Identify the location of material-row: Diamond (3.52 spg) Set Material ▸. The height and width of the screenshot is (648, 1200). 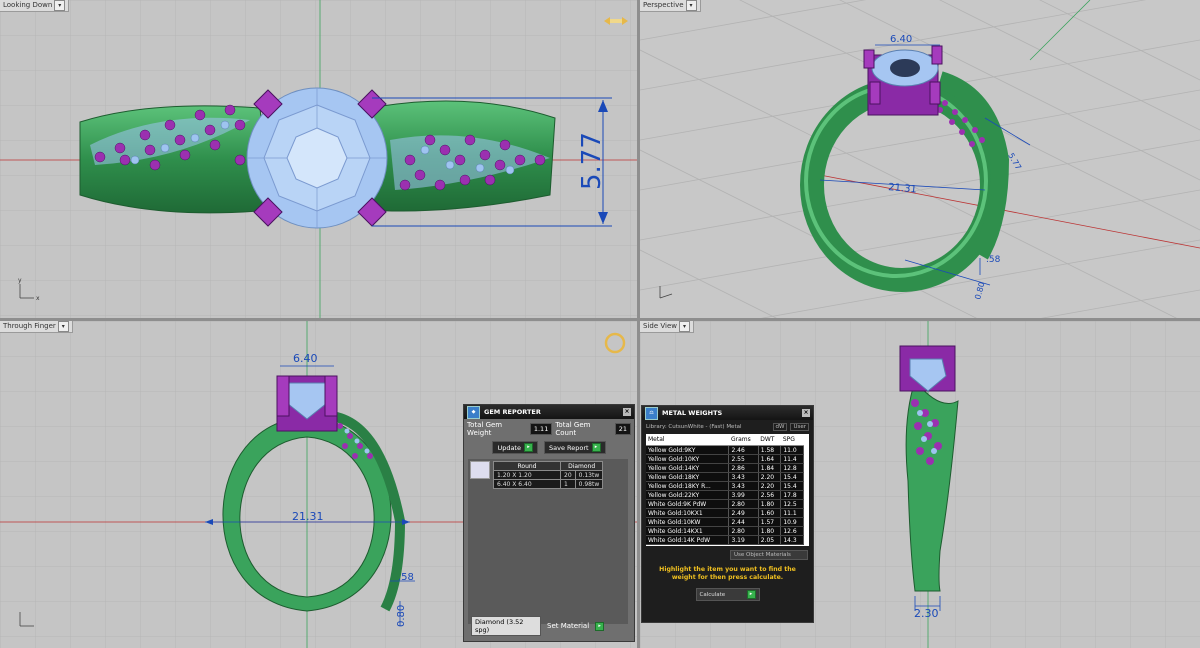
(549, 626).